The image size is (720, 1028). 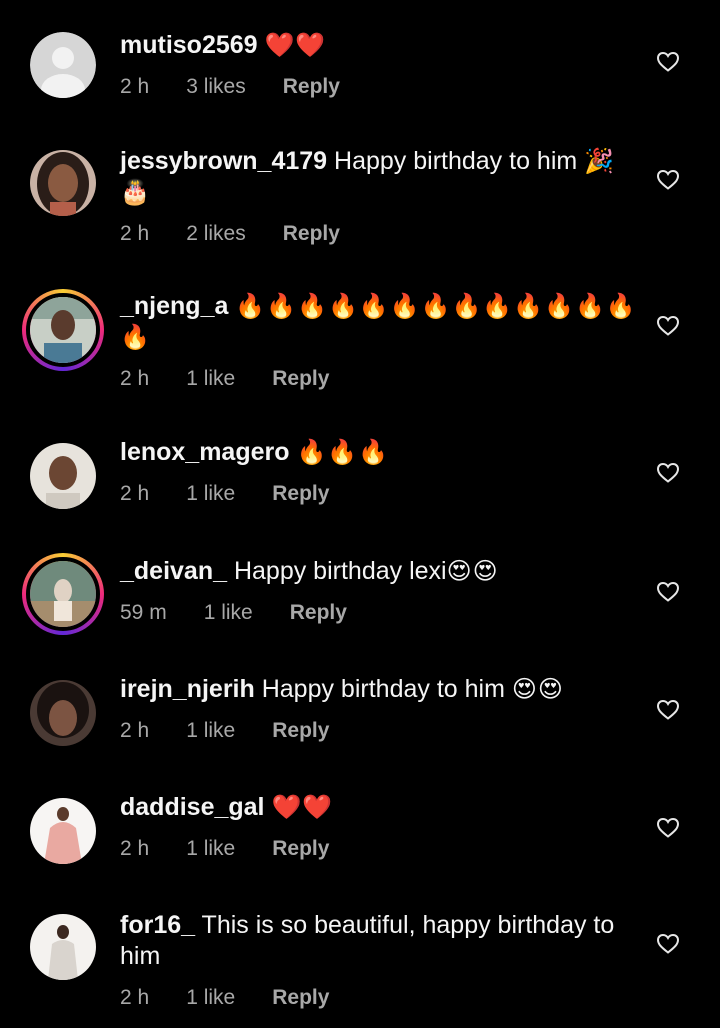 What do you see at coordinates (343, 452) in the screenshot?
I see `comment-emoji: 🔥🔥🔥` at bounding box center [343, 452].